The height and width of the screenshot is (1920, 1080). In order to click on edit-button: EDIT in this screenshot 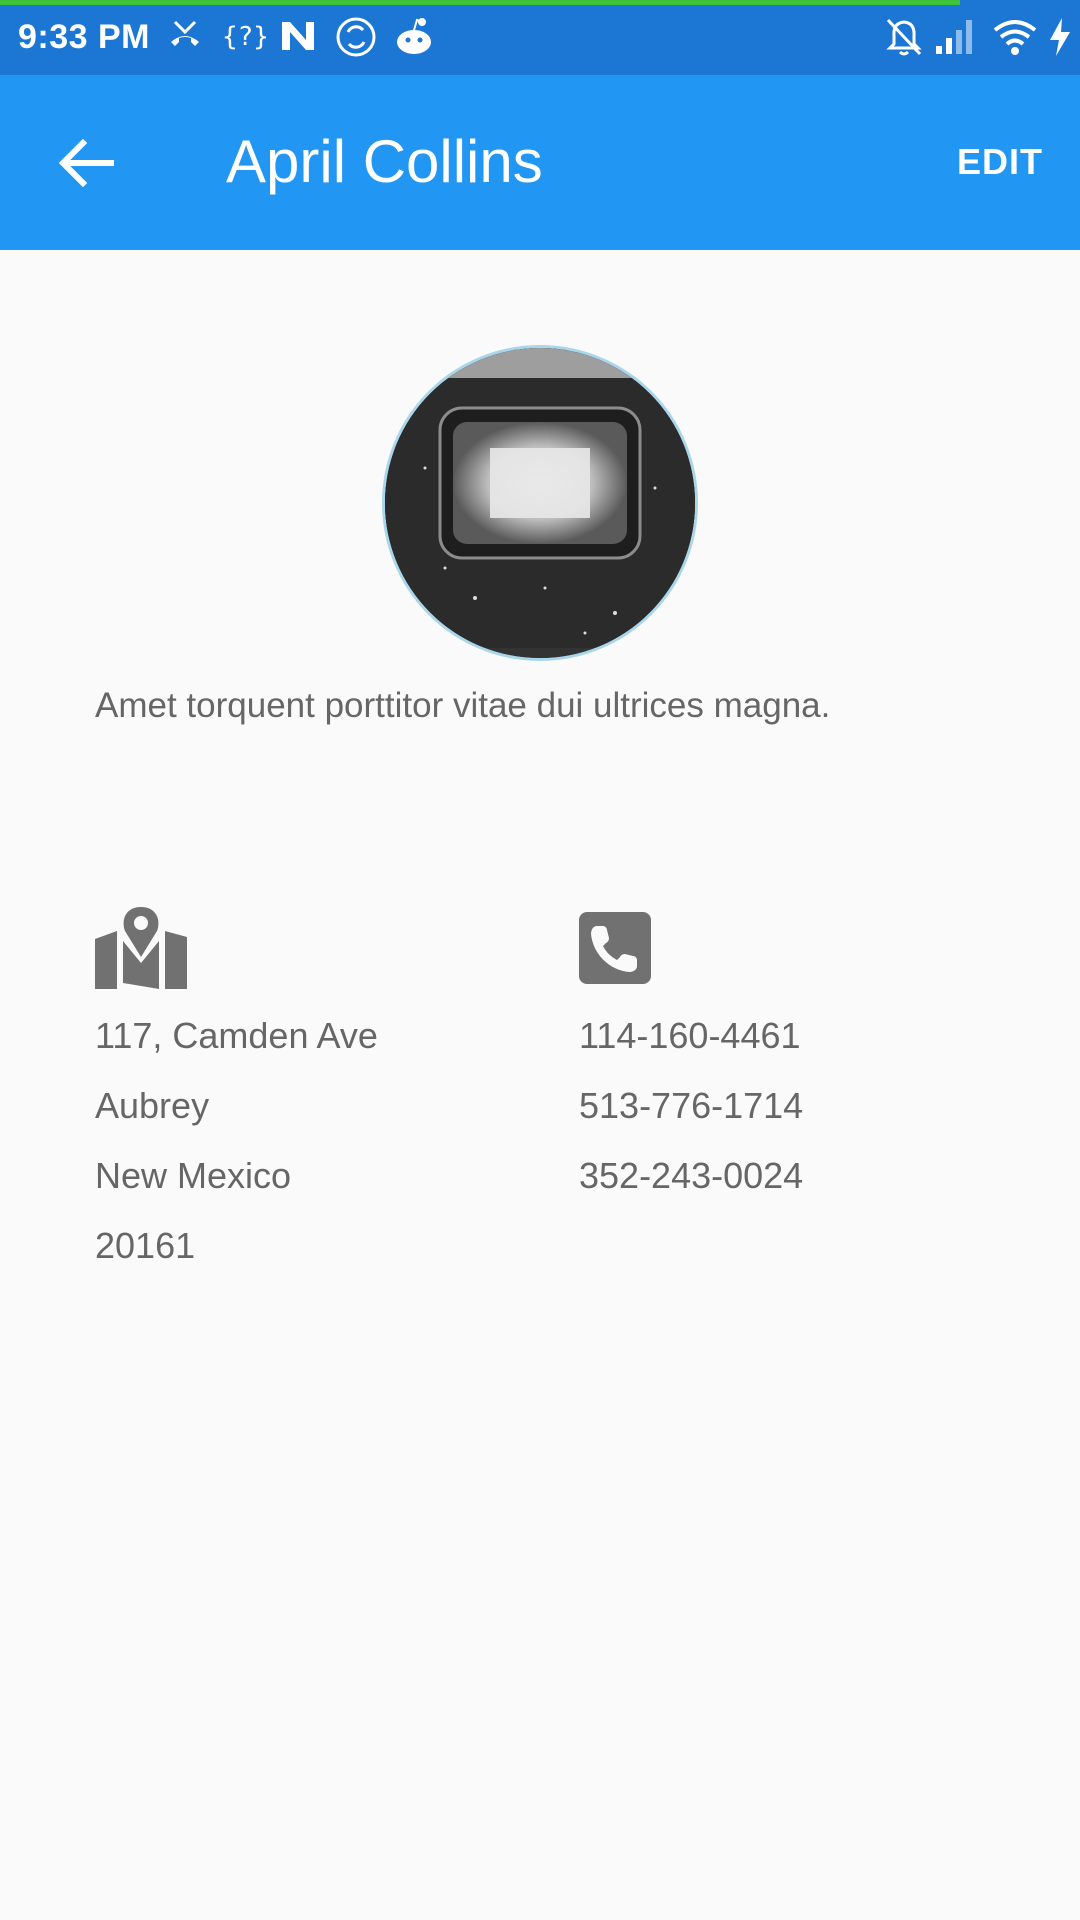, I will do `click(1000, 162)`.